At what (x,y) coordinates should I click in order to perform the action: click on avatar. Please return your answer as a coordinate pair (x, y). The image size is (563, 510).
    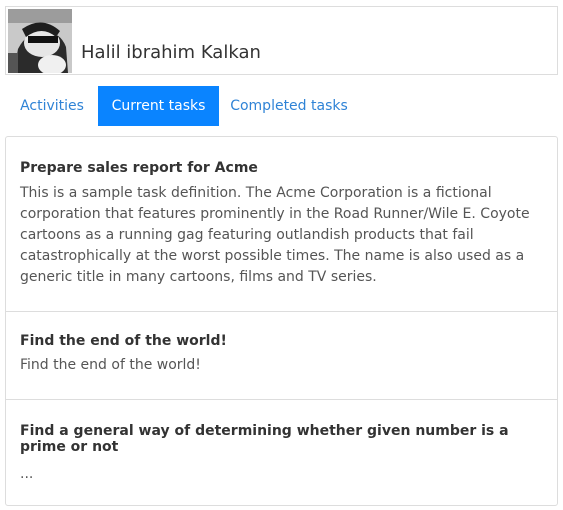
    Looking at the image, I should click on (40, 41).